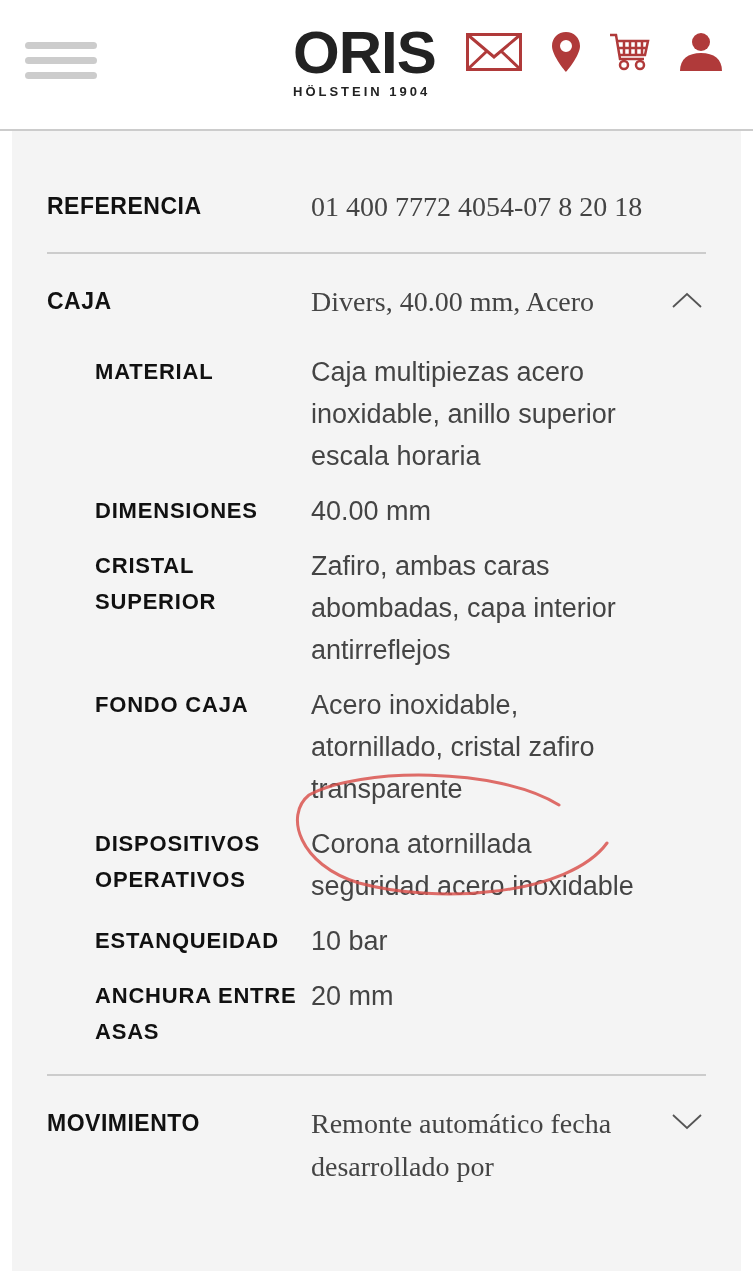 The image size is (753, 1280). I want to click on cart-icon, so click(630, 52).